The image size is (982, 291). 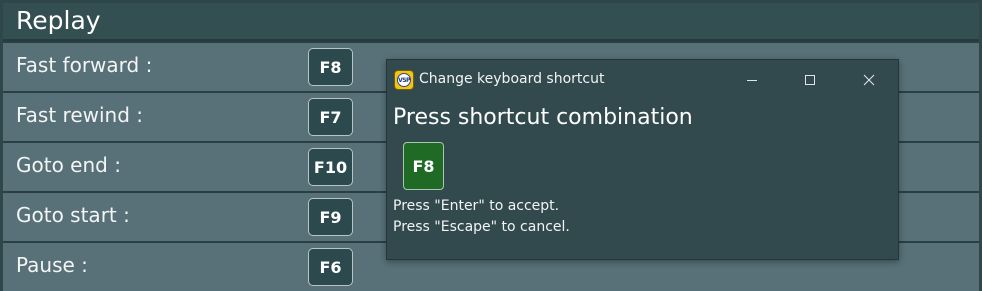 What do you see at coordinates (58, 20) in the screenshot?
I see `section-title: Replay` at bounding box center [58, 20].